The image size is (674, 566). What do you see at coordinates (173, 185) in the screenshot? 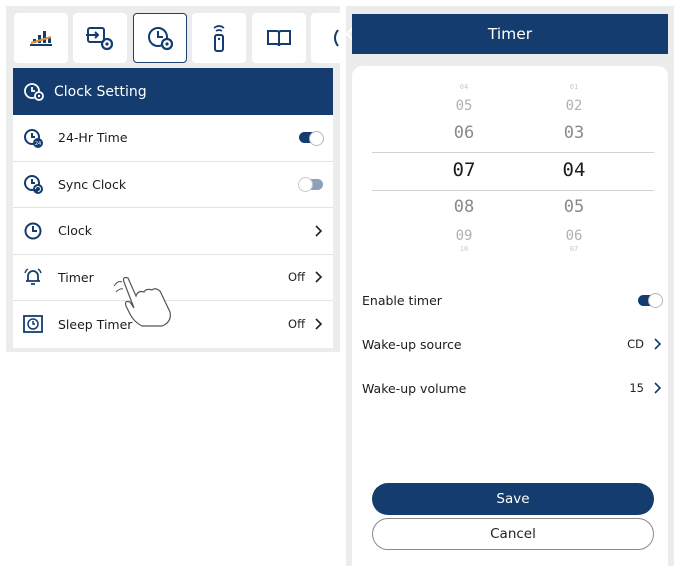
I see `setting-row-sync-clock: Sync Clock` at bounding box center [173, 185].